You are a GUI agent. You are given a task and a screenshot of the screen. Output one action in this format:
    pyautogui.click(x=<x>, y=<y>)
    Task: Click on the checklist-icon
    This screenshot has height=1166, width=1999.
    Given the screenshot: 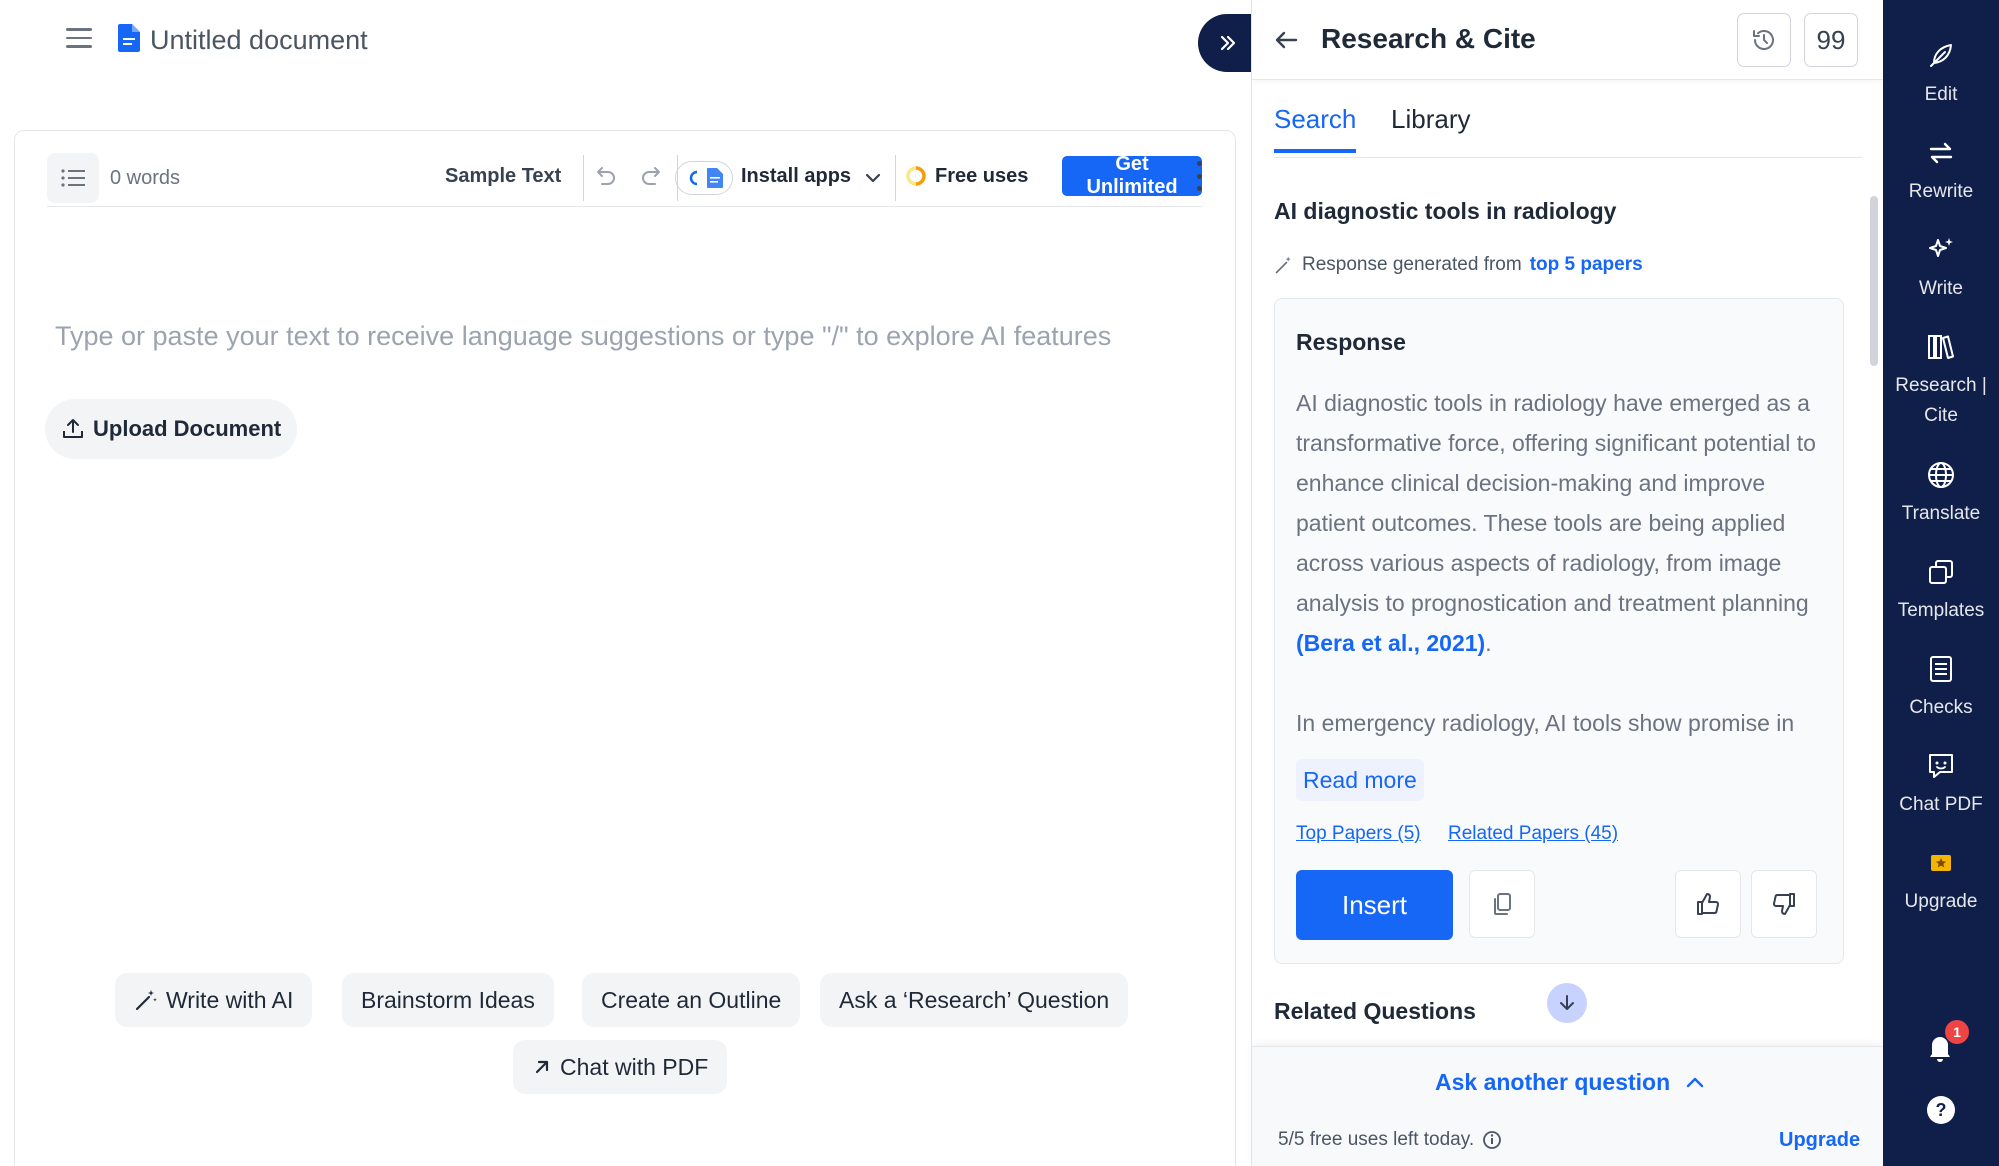 What is the action you would take?
    pyautogui.click(x=1941, y=669)
    